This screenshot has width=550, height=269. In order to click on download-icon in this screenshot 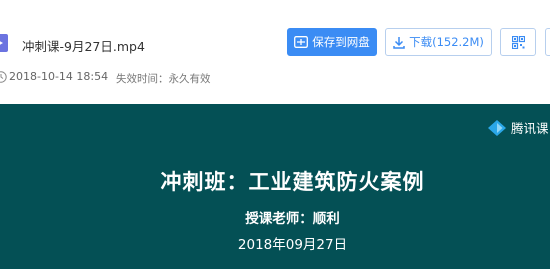, I will do `click(399, 42)`.